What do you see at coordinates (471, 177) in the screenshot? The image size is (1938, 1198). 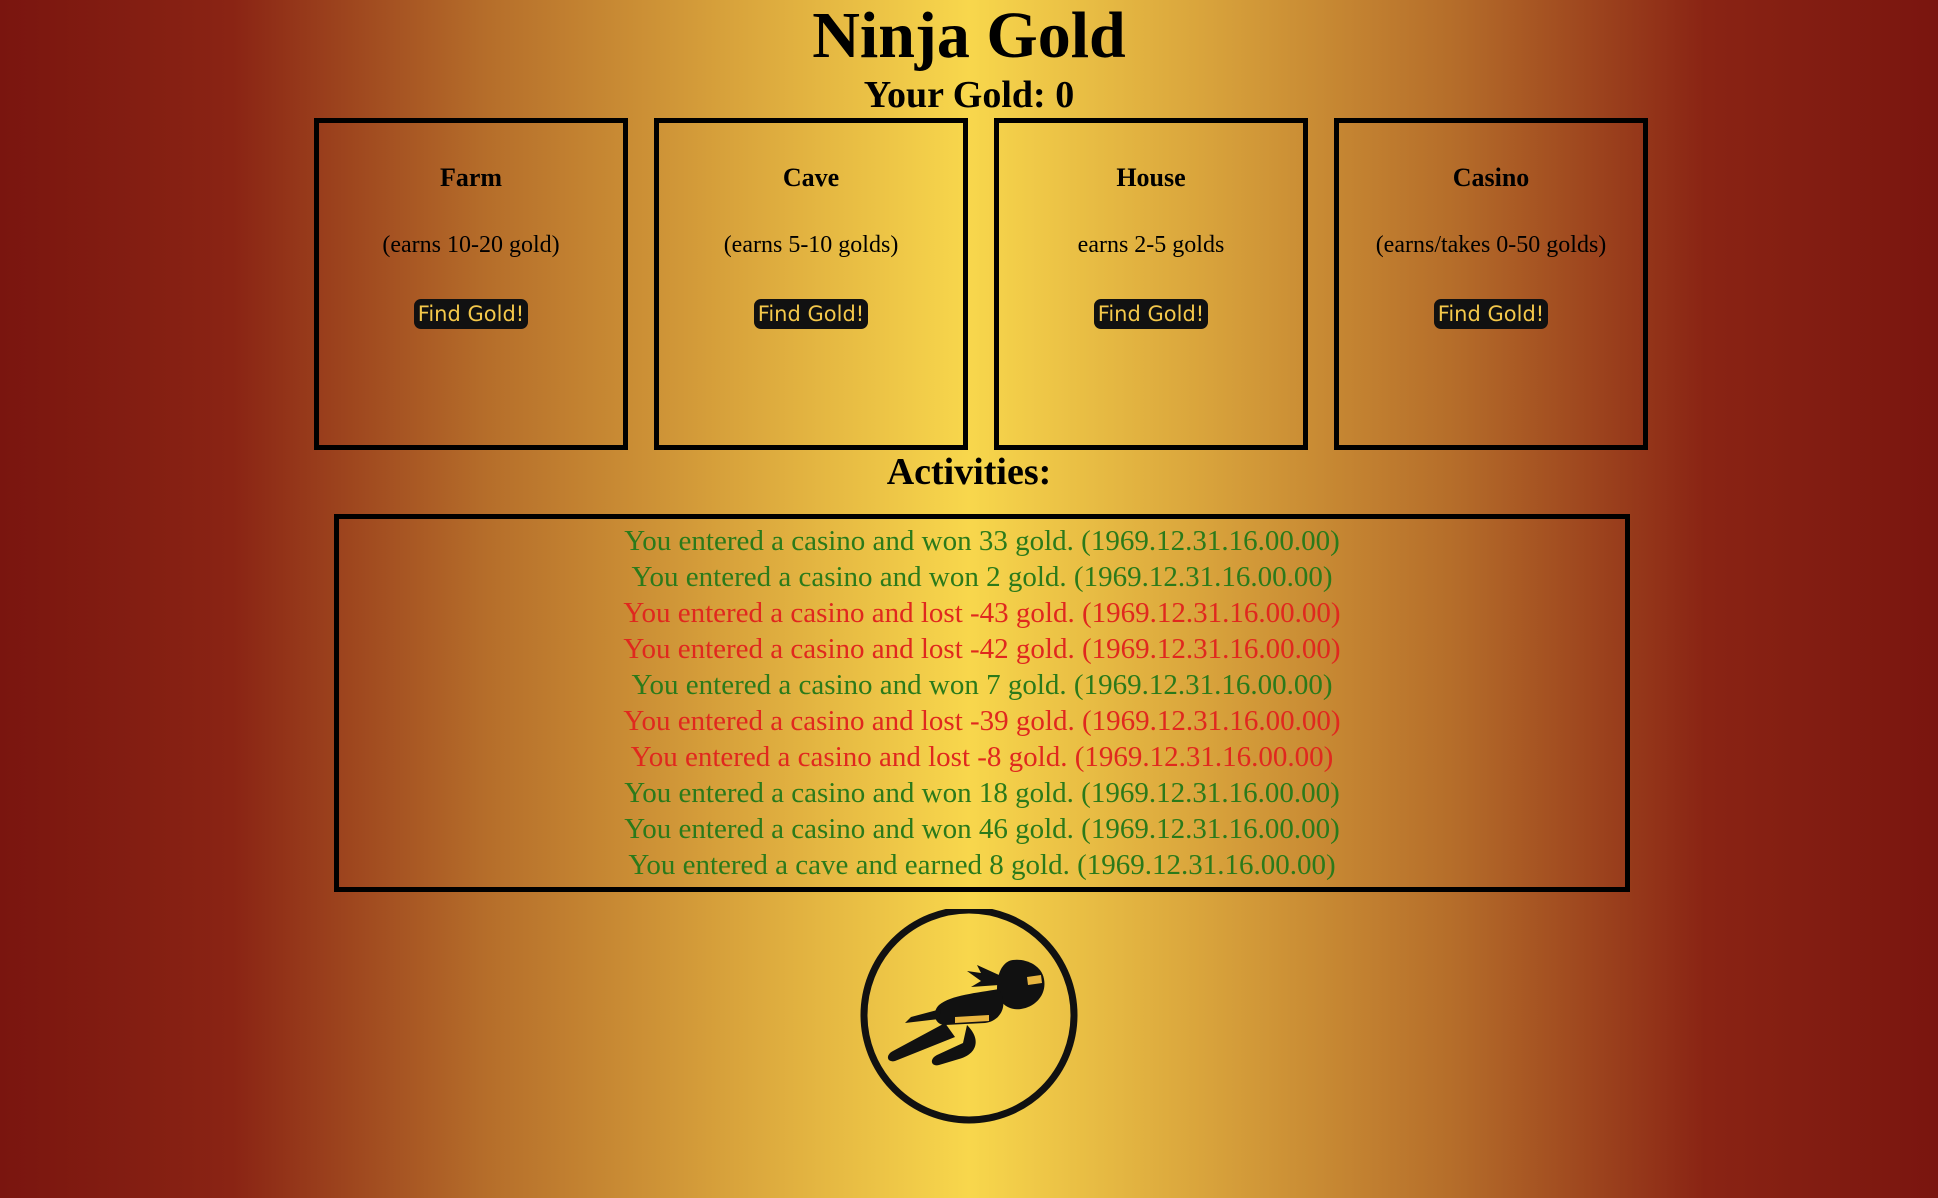 I see `building-farm-title: Farm` at bounding box center [471, 177].